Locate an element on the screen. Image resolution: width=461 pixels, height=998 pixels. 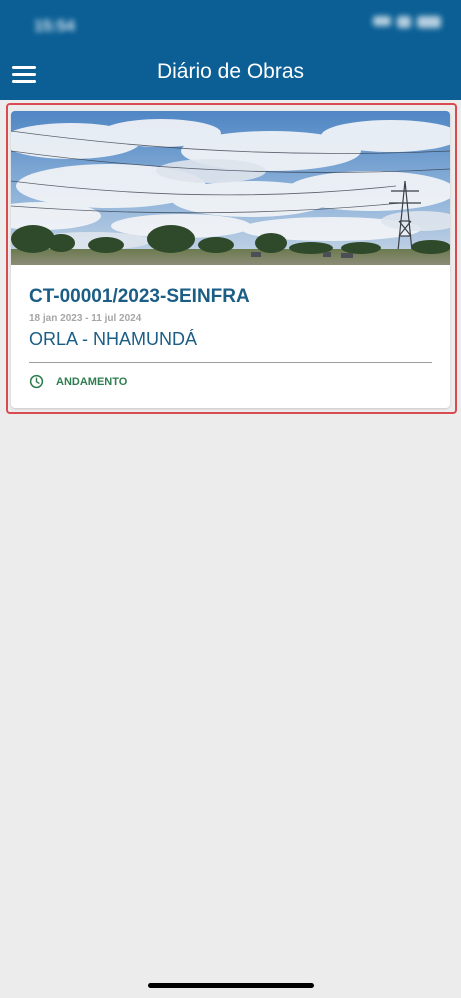
status-row: ANDAMENTO is located at coordinates (78, 381).